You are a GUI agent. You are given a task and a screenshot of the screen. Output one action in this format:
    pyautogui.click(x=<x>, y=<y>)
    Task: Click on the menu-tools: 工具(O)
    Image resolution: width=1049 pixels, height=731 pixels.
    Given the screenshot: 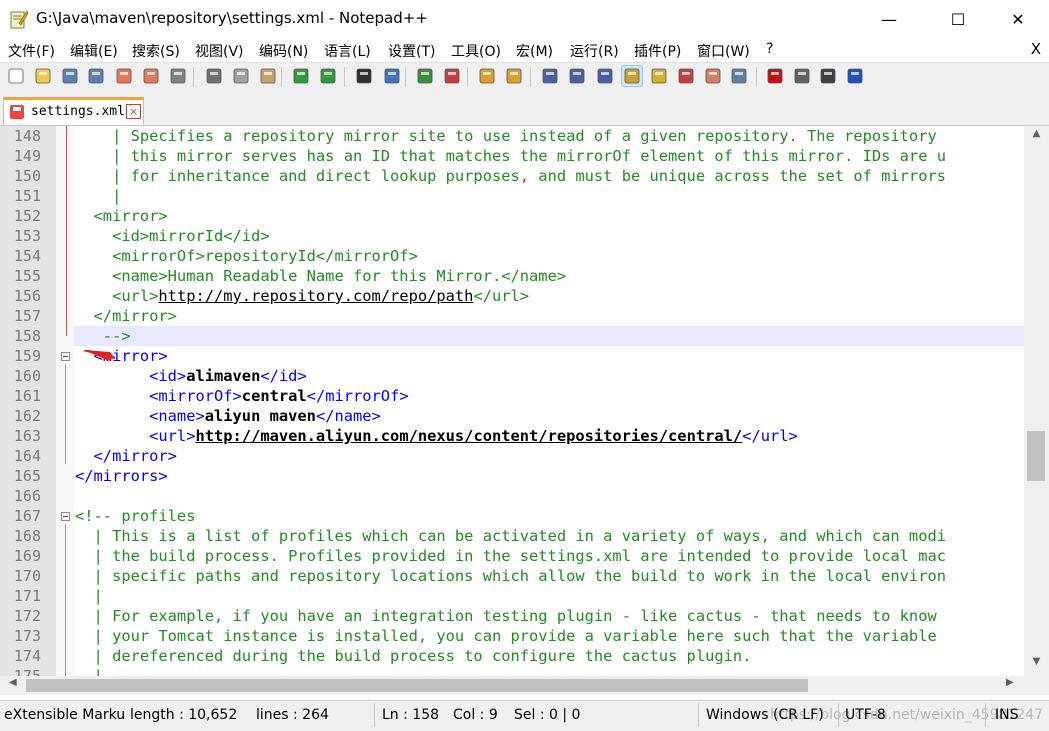 What is the action you would take?
    pyautogui.click(x=476, y=51)
    